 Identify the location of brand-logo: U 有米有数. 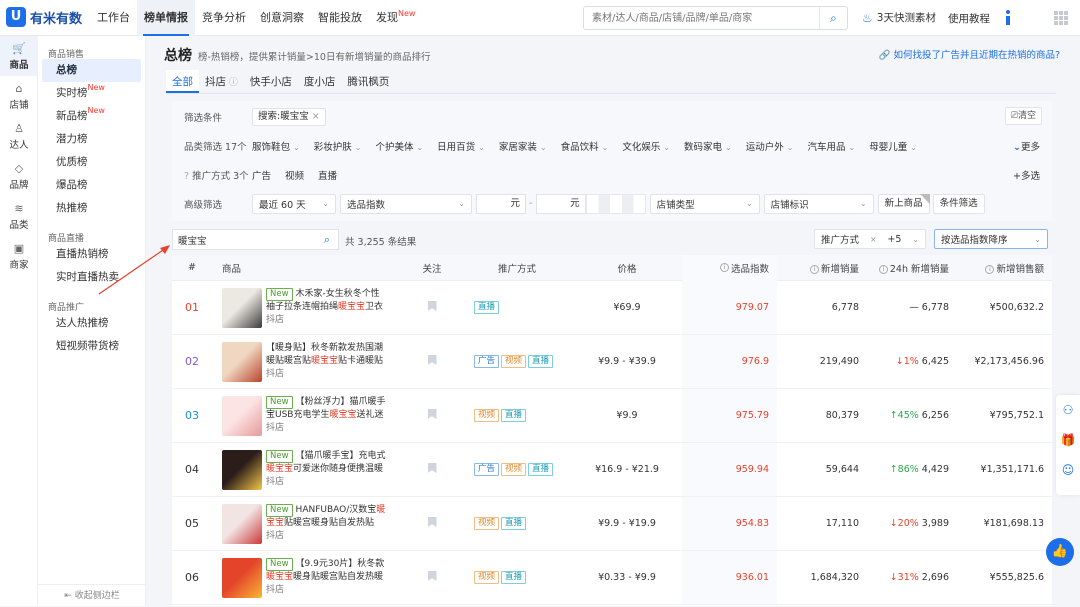
(44, 17).